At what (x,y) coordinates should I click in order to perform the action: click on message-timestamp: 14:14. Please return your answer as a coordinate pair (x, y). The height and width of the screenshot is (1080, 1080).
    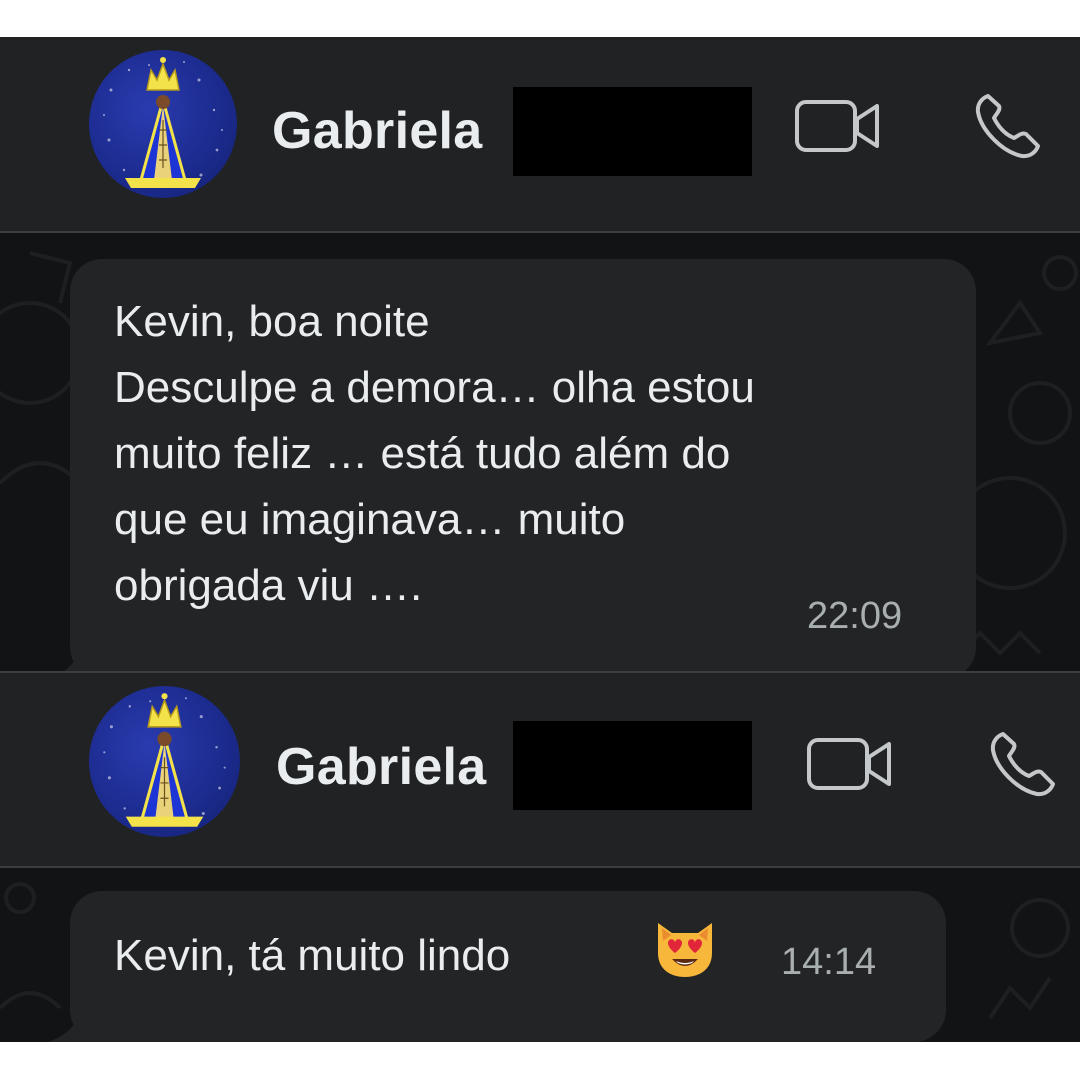
    Looking at the image, I should click on (829, 962).